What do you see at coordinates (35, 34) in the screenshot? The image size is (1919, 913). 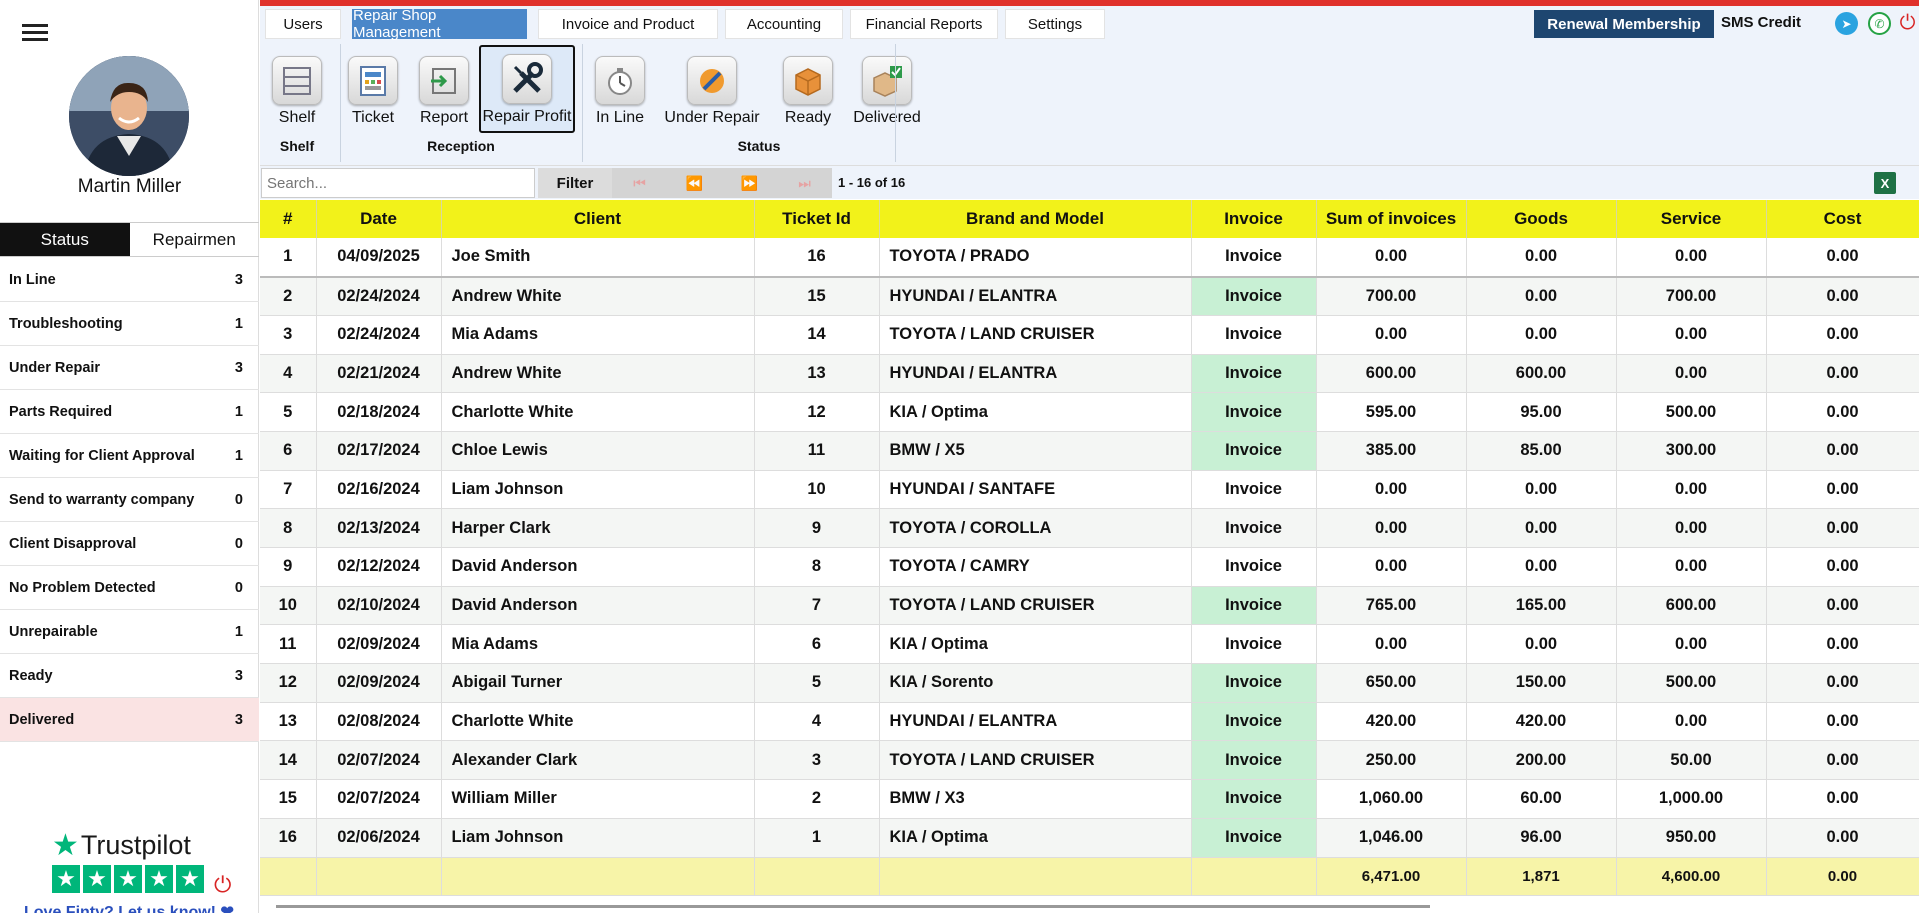 I see `menu-icon` at bounding box center [35, 34].